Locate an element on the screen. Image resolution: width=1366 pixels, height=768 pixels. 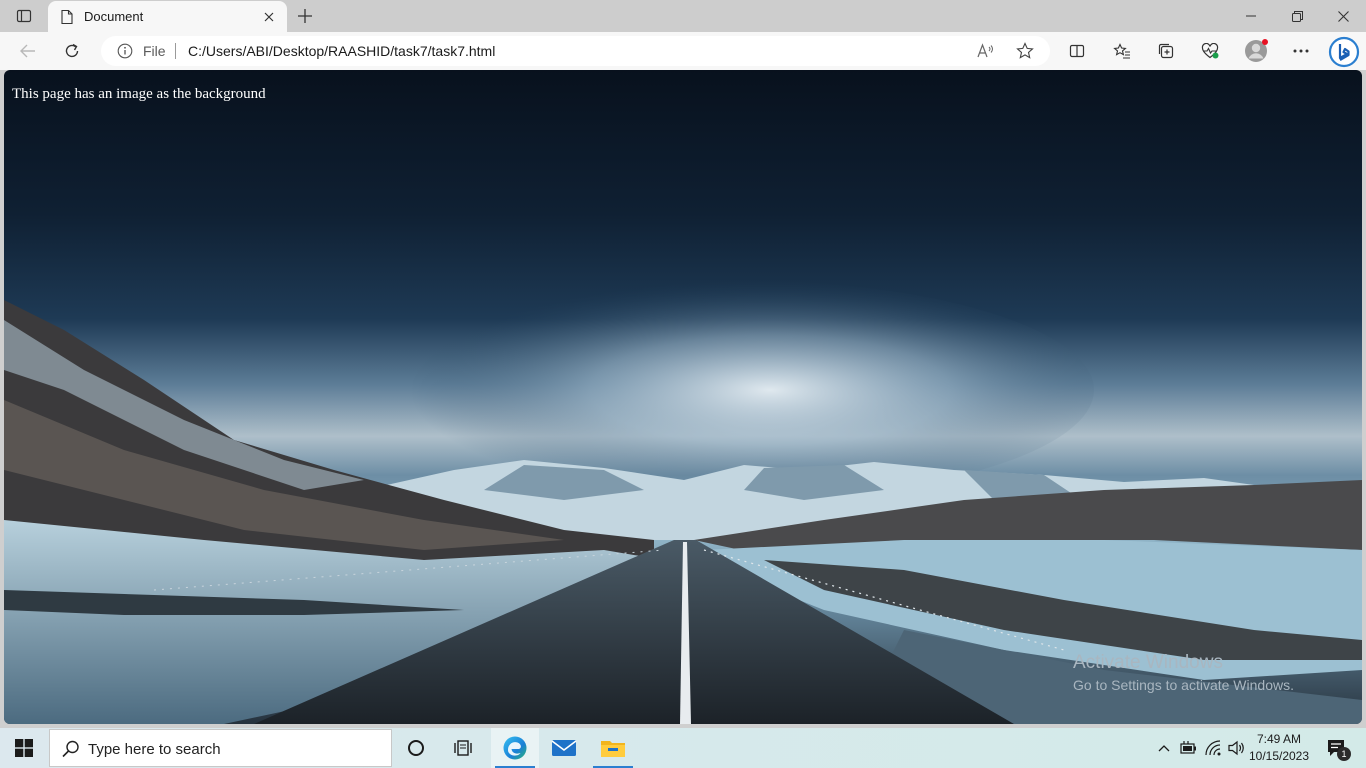
refresh-button is located at coordinates (72, 51).